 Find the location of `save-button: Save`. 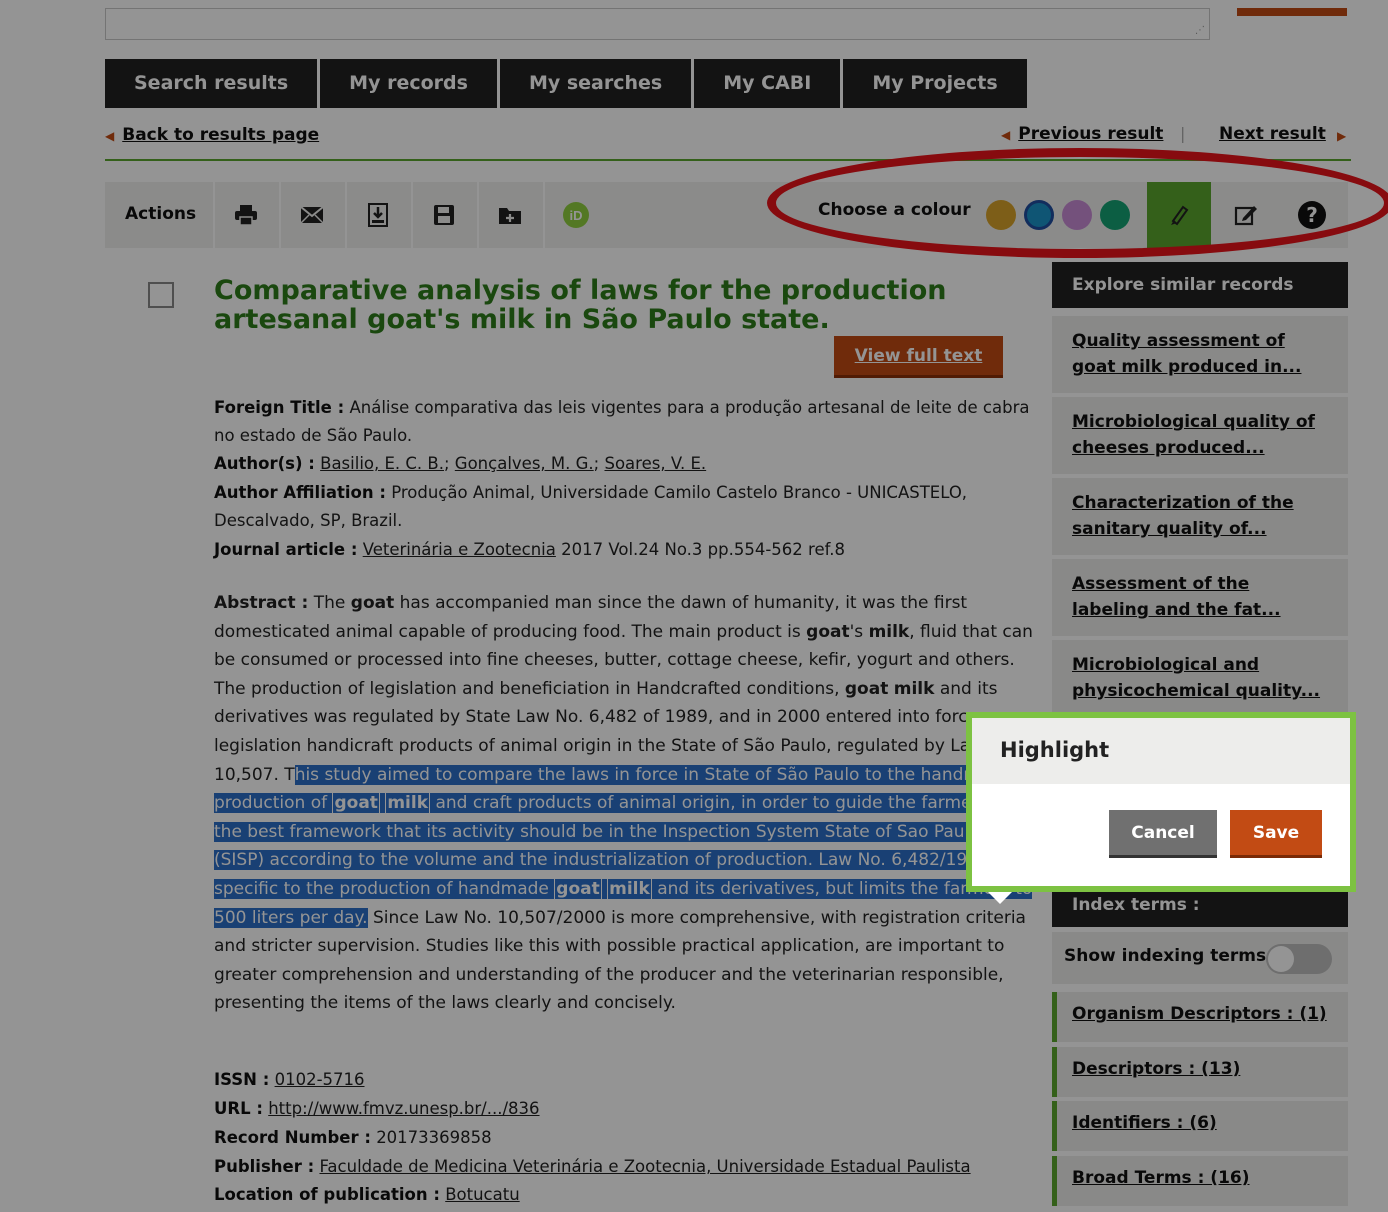

save-button: Save is located at coordinates (1276, 834).